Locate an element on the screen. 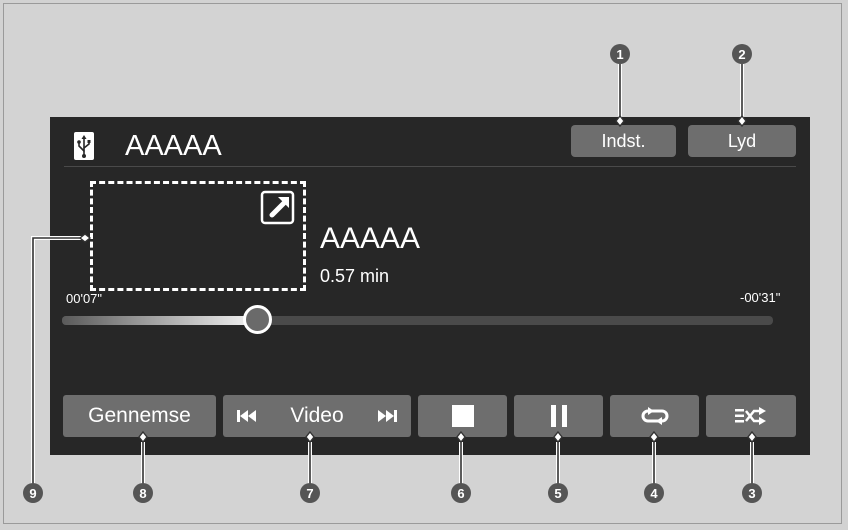  callout-3: 3 is located at coordinates (752, 493).